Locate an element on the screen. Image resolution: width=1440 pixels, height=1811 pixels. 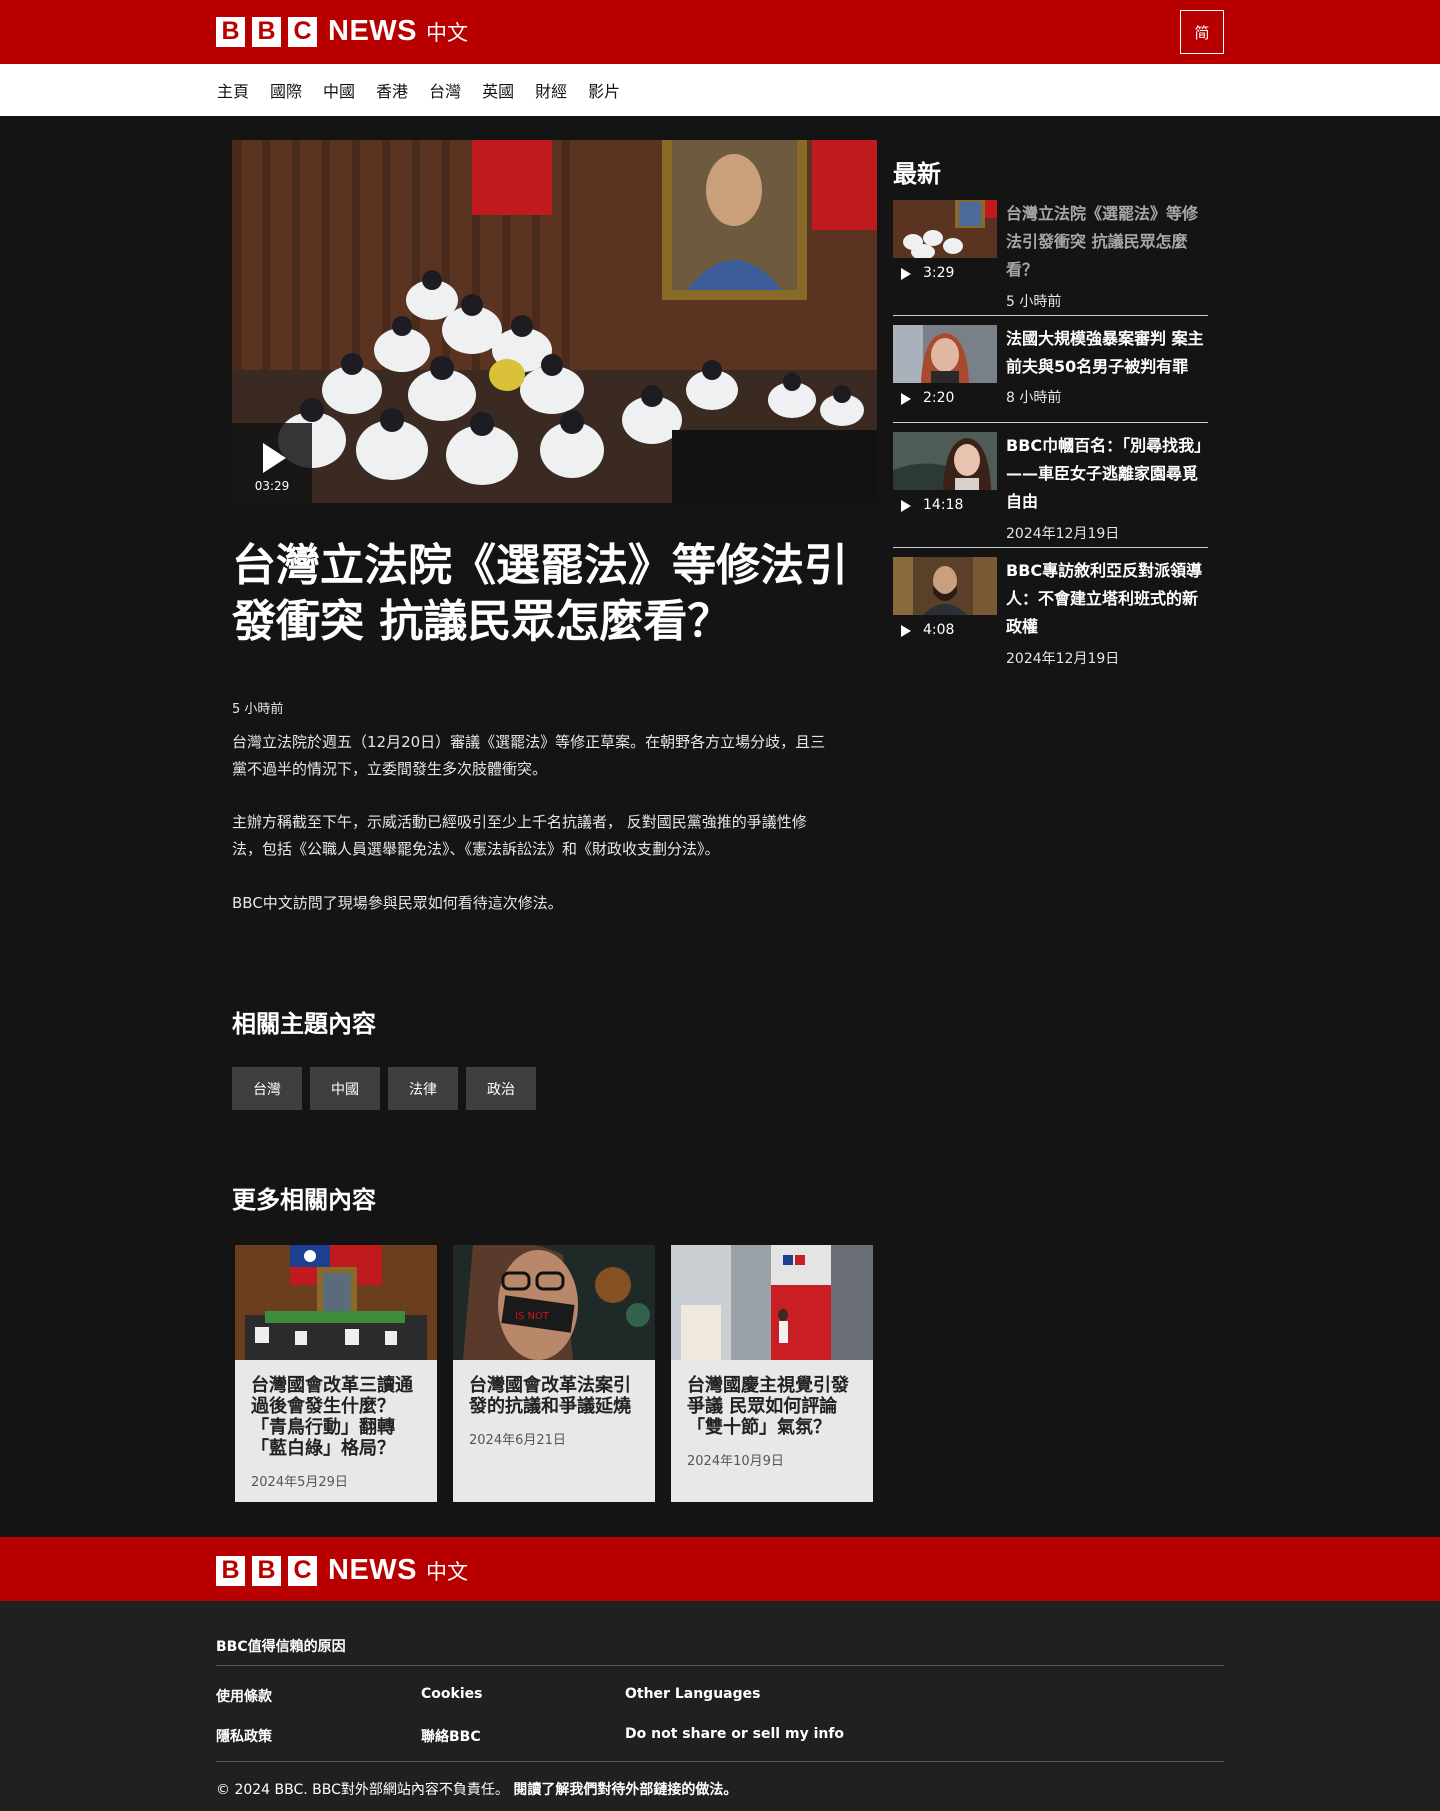
hero-video-still is located at coordinates (554, 321).